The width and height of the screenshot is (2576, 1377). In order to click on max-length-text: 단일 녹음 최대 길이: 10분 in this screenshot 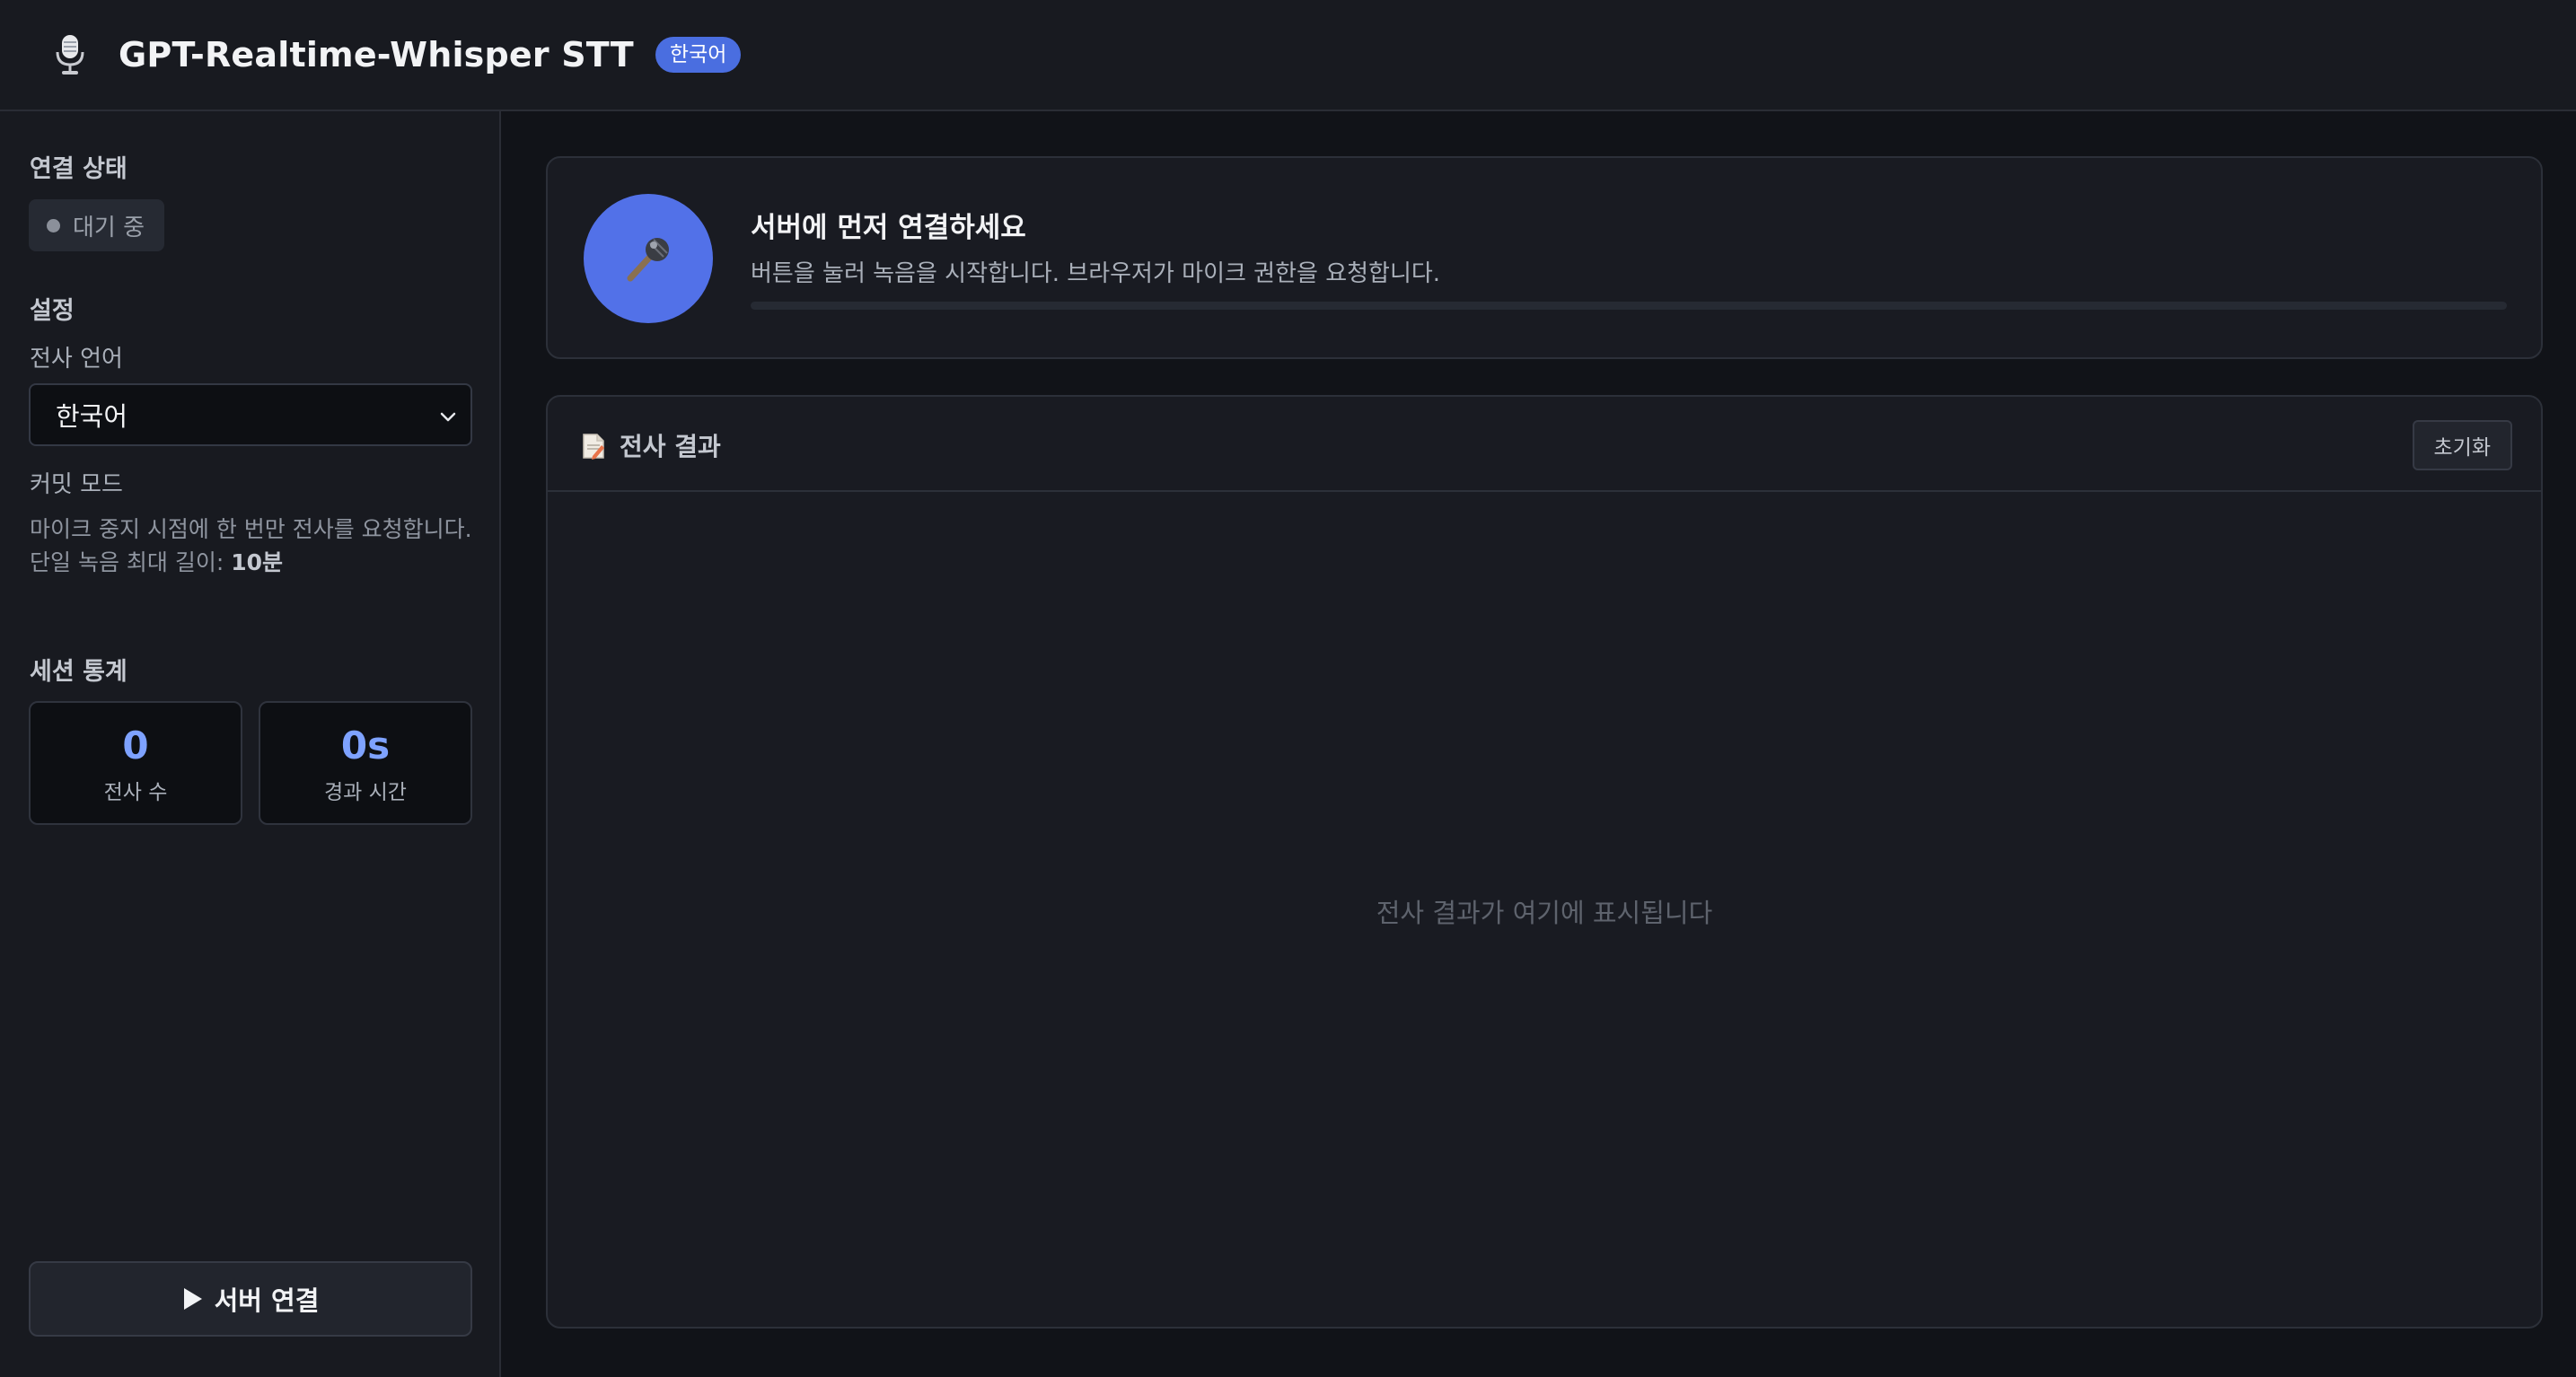, I will do `click(255, 562)`.